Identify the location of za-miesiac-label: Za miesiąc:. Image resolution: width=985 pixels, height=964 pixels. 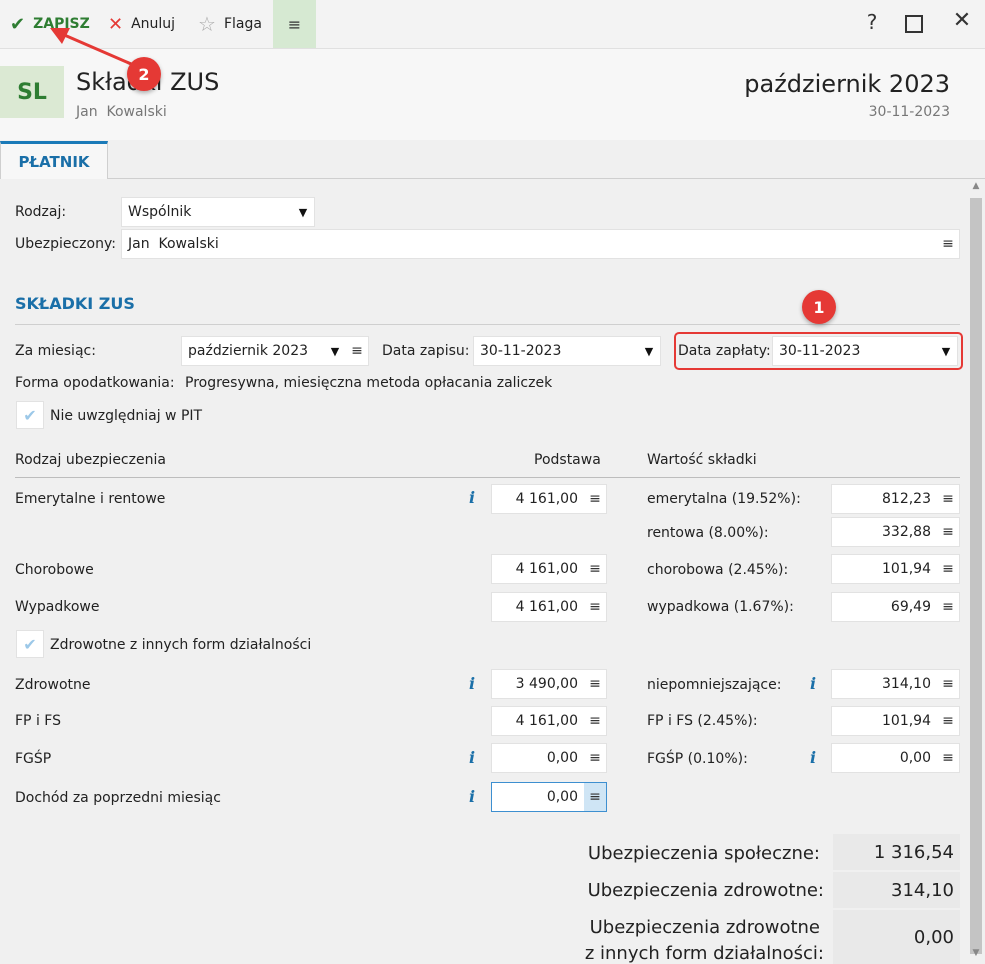
(55, 351).